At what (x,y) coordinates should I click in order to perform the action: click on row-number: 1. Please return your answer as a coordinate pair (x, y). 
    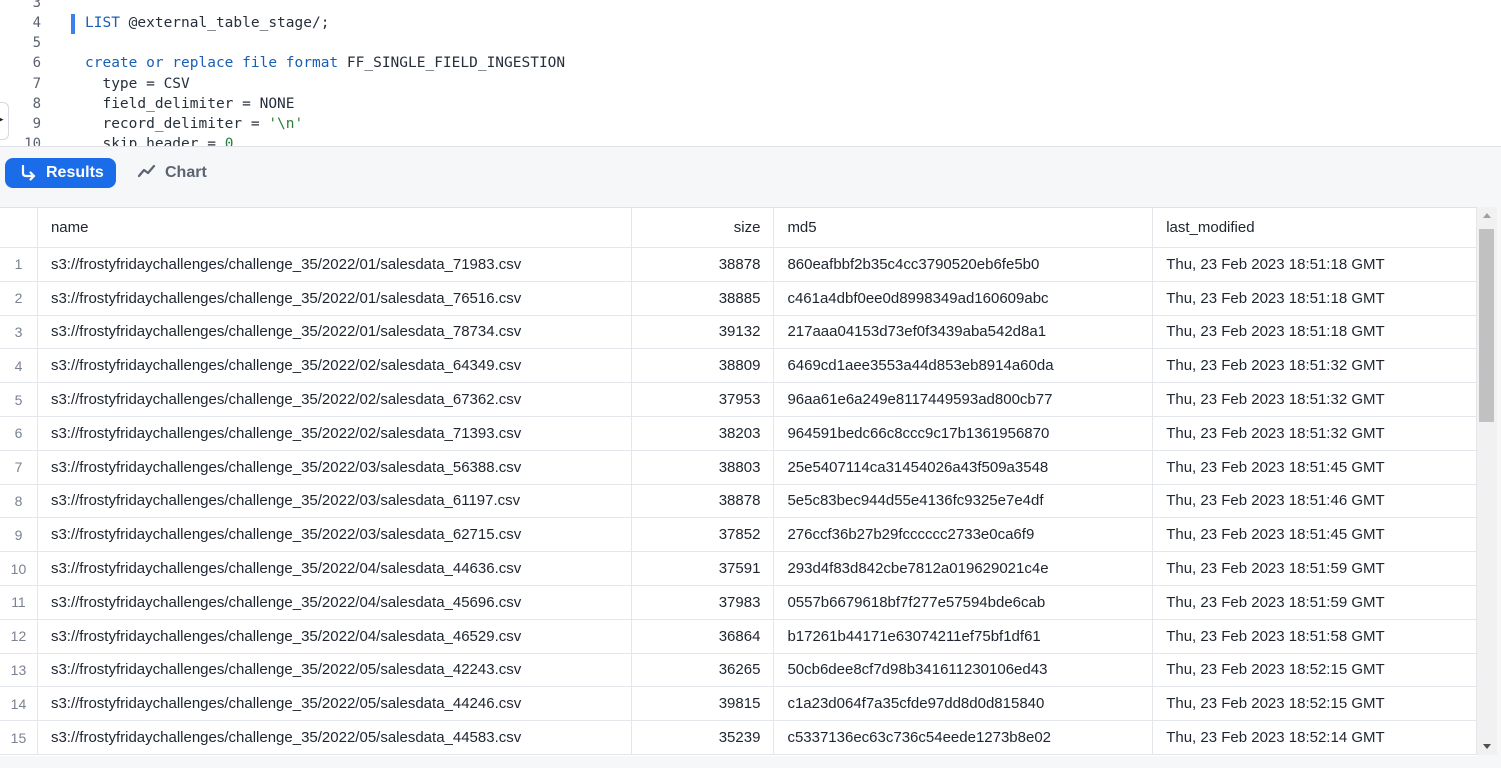
    Looking at the image, I should click on (19, 264).